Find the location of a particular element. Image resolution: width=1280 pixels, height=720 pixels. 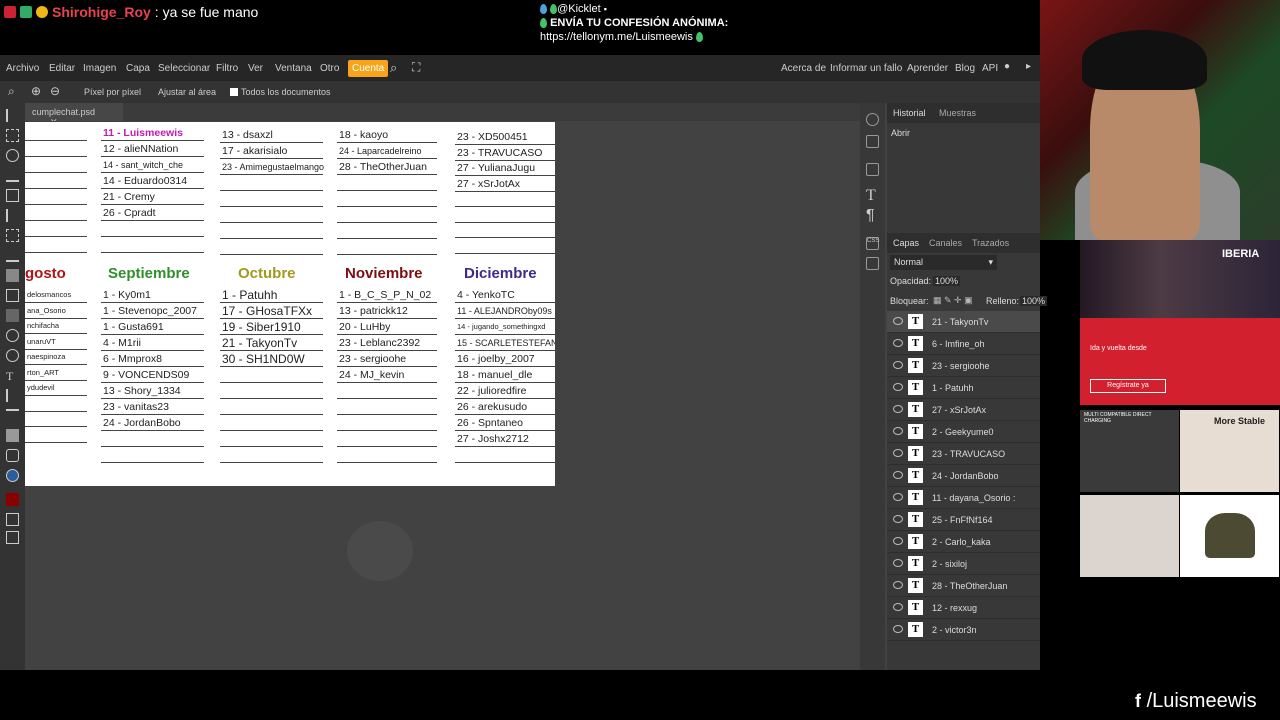

search-icon: ⌕ is located at coordinates (393, 68).